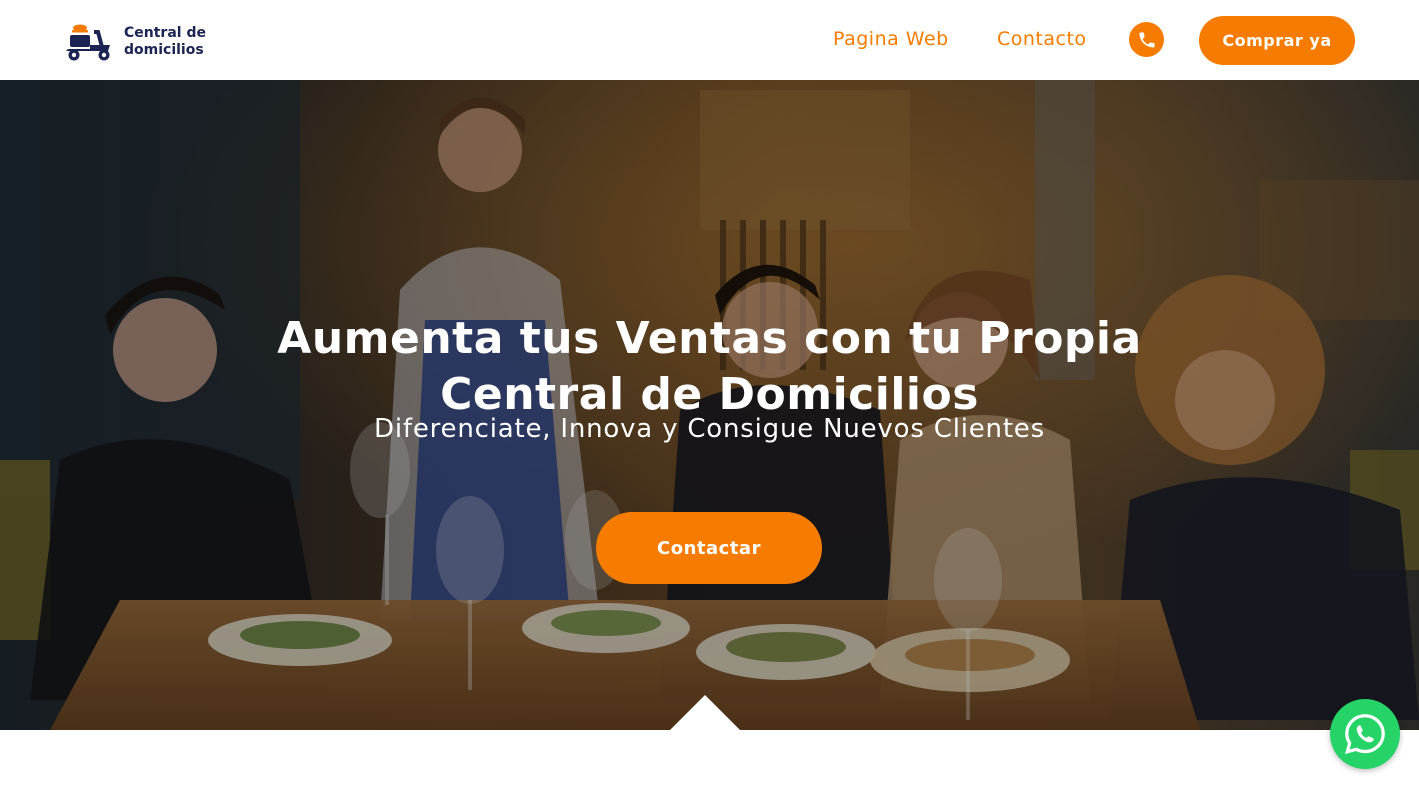  I want to click on brand-name-line1: Central de, so click(165, 33).